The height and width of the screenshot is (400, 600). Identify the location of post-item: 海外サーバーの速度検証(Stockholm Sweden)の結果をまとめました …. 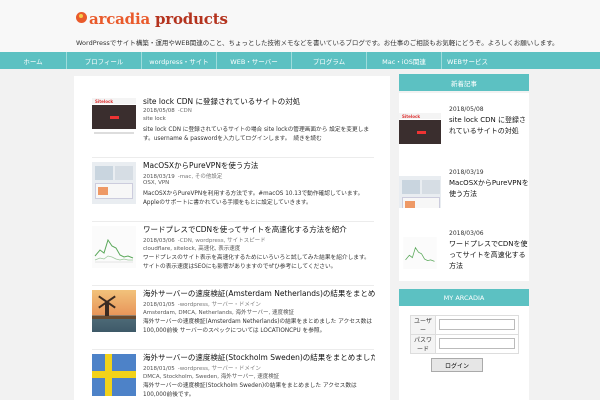
(233, 375).